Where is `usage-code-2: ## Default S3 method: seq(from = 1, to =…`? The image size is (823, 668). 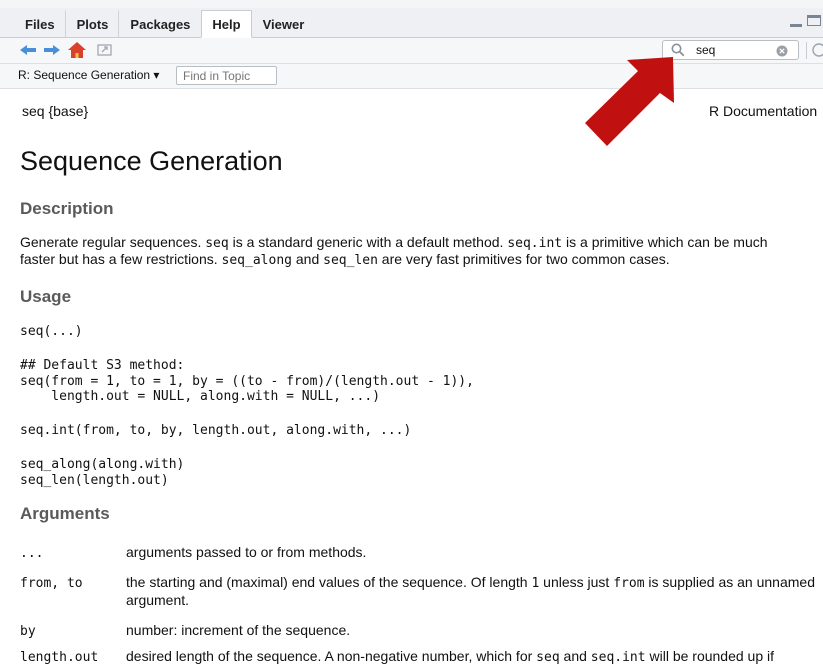 usage-code-2: ## Default S3 method: seq(from = 1, to =… is located at coordinates (247, 381).